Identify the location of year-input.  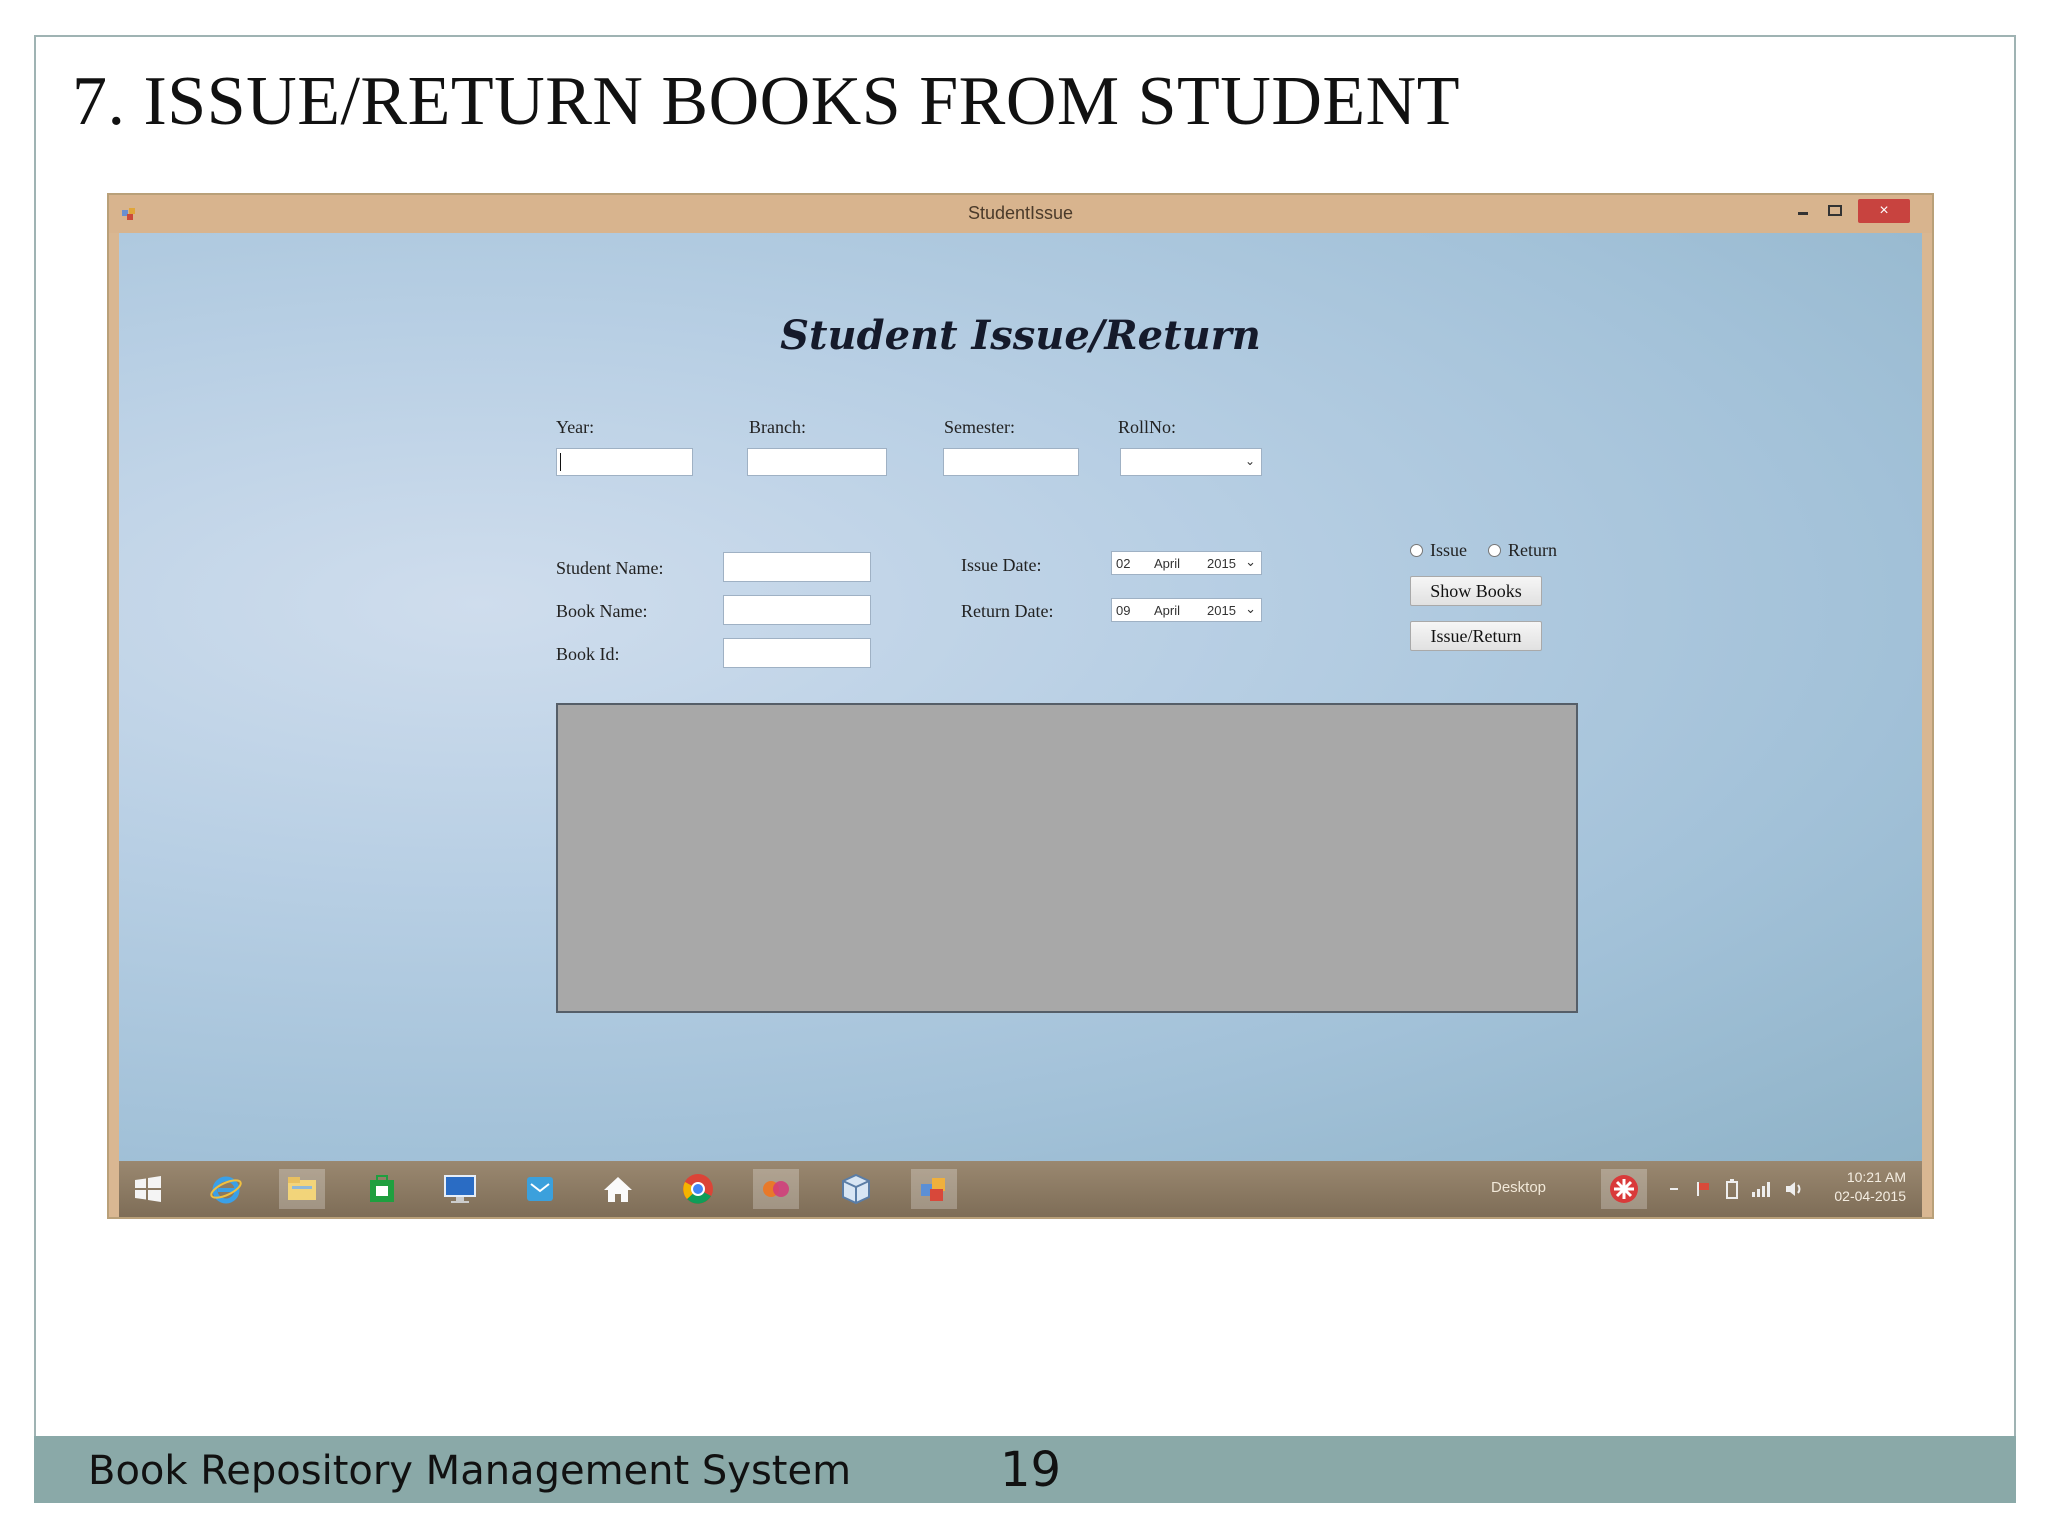
(624, 462).